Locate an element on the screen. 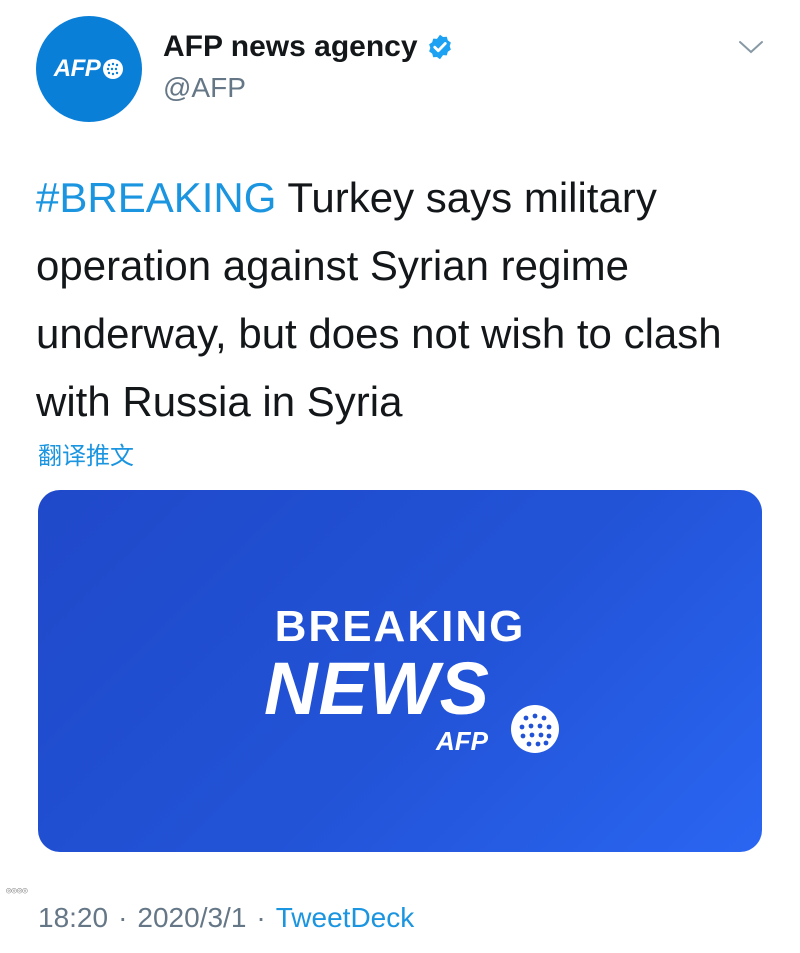  name-row: AFP news agency is located at coordinates (308, 47).